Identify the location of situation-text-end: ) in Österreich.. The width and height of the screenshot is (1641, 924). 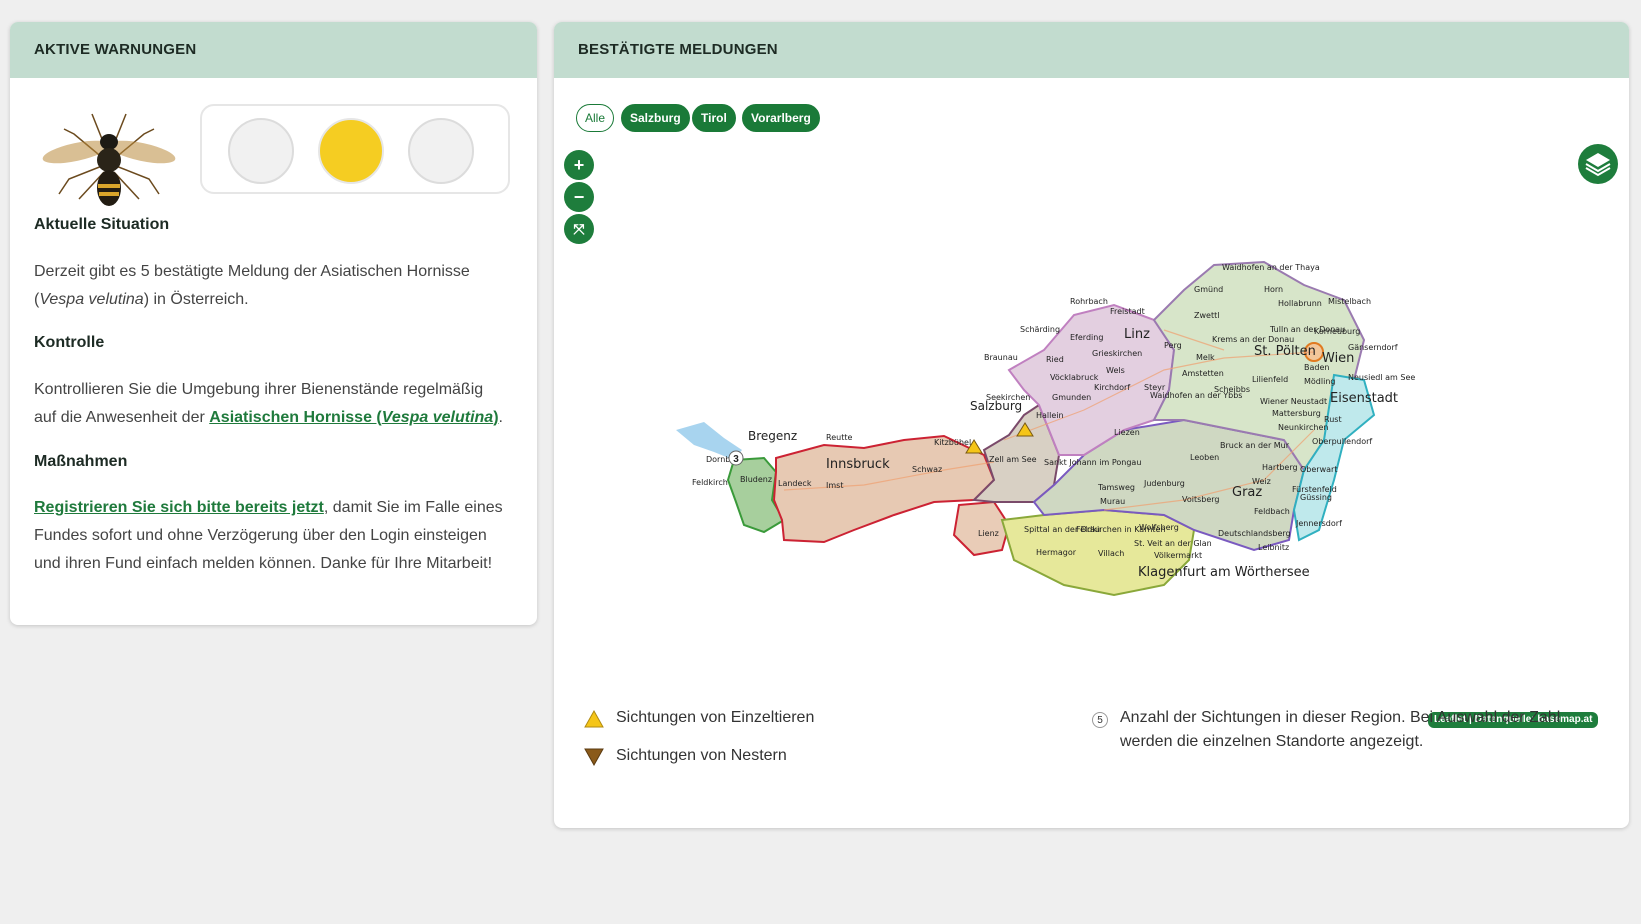
(196, 299).